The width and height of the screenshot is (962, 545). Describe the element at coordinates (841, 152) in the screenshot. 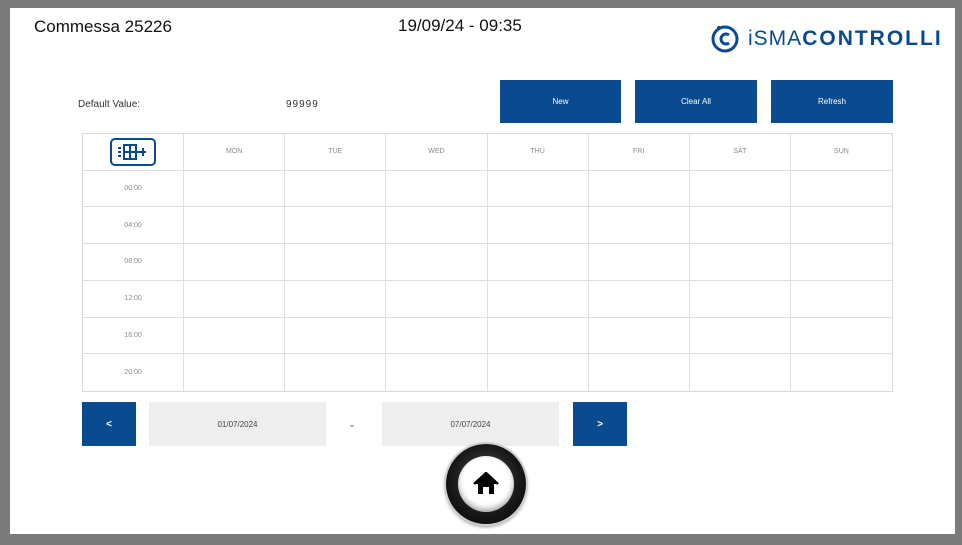

I see `day-header: SUN` at that location.